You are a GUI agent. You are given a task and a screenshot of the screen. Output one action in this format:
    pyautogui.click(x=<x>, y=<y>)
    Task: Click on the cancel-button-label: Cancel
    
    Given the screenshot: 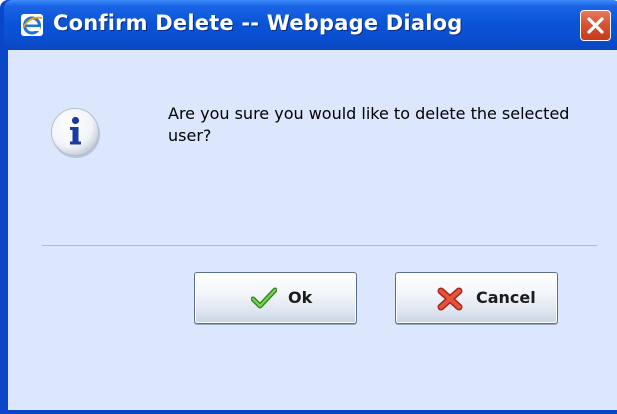 What is the action you would take?
    pyautogui.click(x=506, y=297)
    